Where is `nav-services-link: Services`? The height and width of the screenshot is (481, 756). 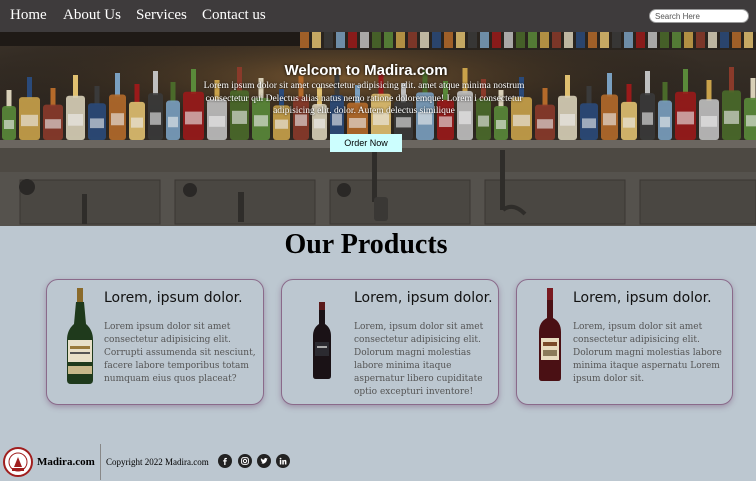 nav-services-link: Services is located at coordinates (161, 15).